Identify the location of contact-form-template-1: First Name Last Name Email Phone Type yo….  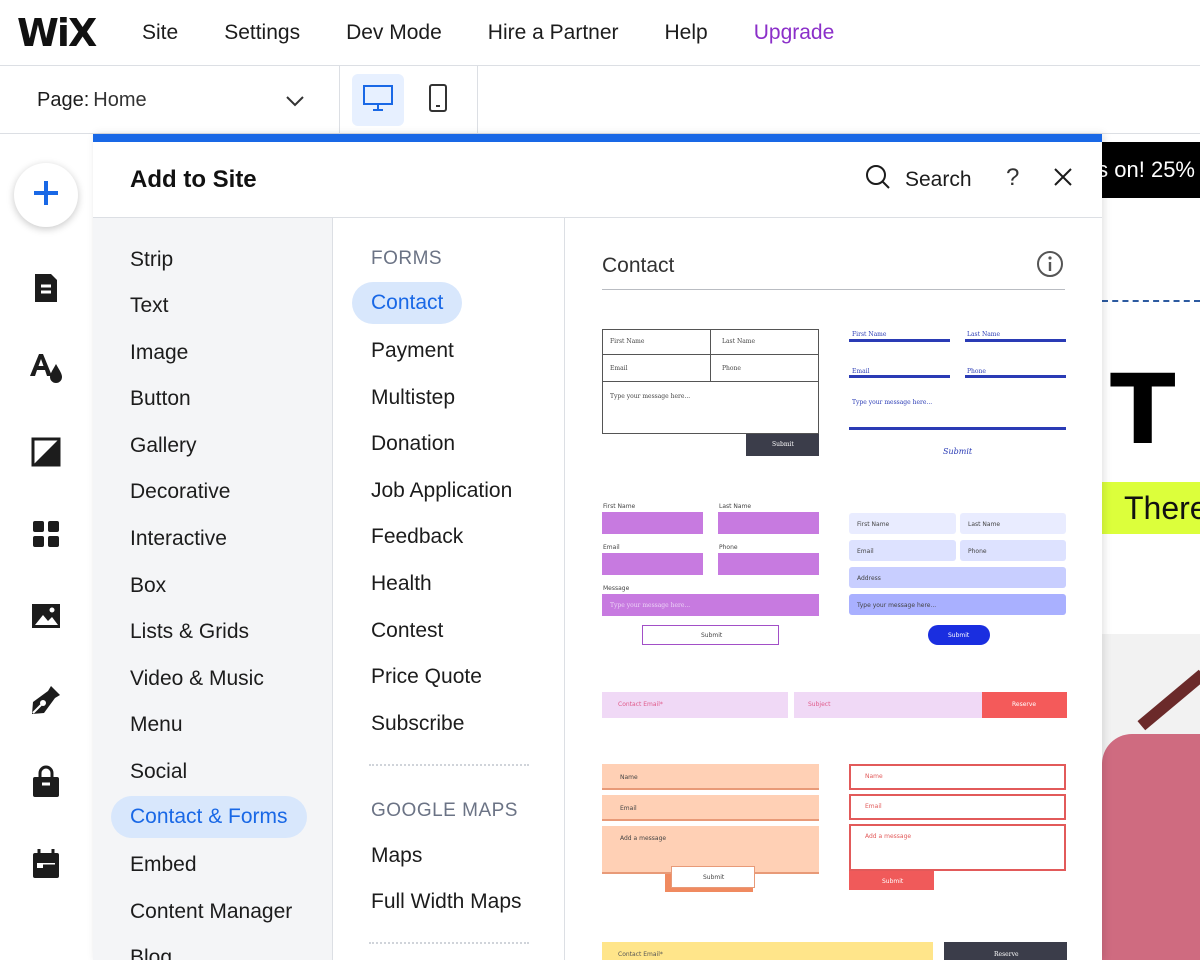
(711, 393).